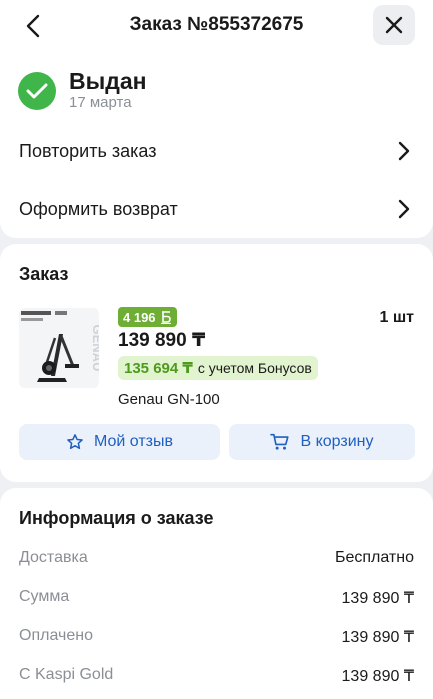  Describe the element at coordinates (133, 441) in the screenshot. I see `my-review-label: Мой отзыв` at that location.